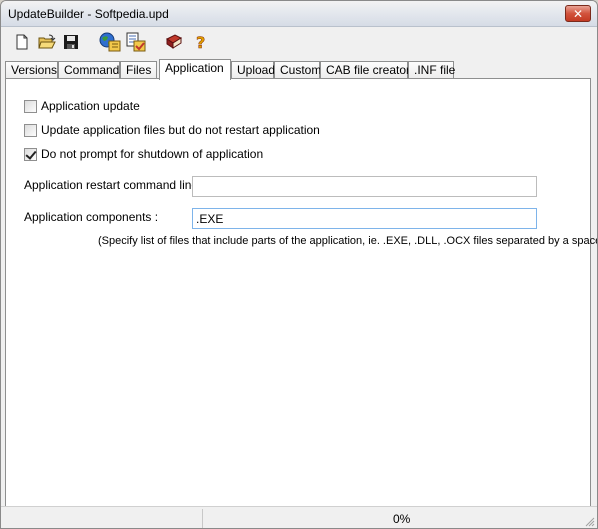  I want to click on no-prompt-checkbox, so click(30, 154).